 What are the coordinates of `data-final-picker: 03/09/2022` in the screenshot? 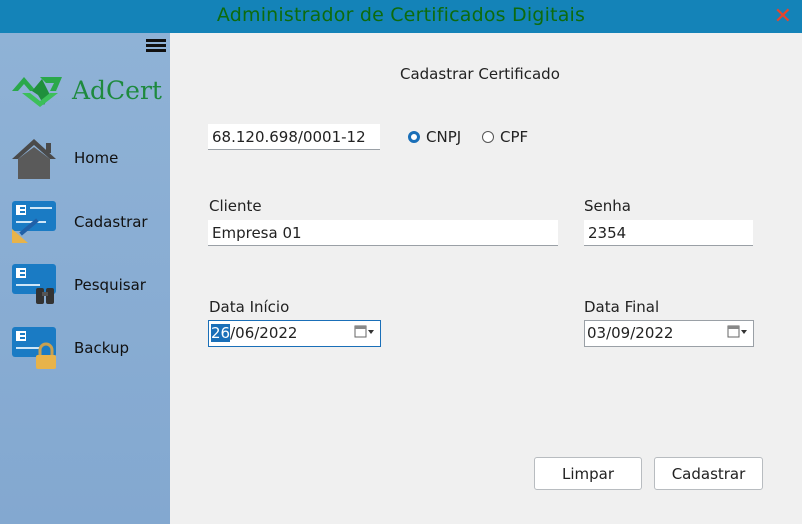 It's located at (669, 333).